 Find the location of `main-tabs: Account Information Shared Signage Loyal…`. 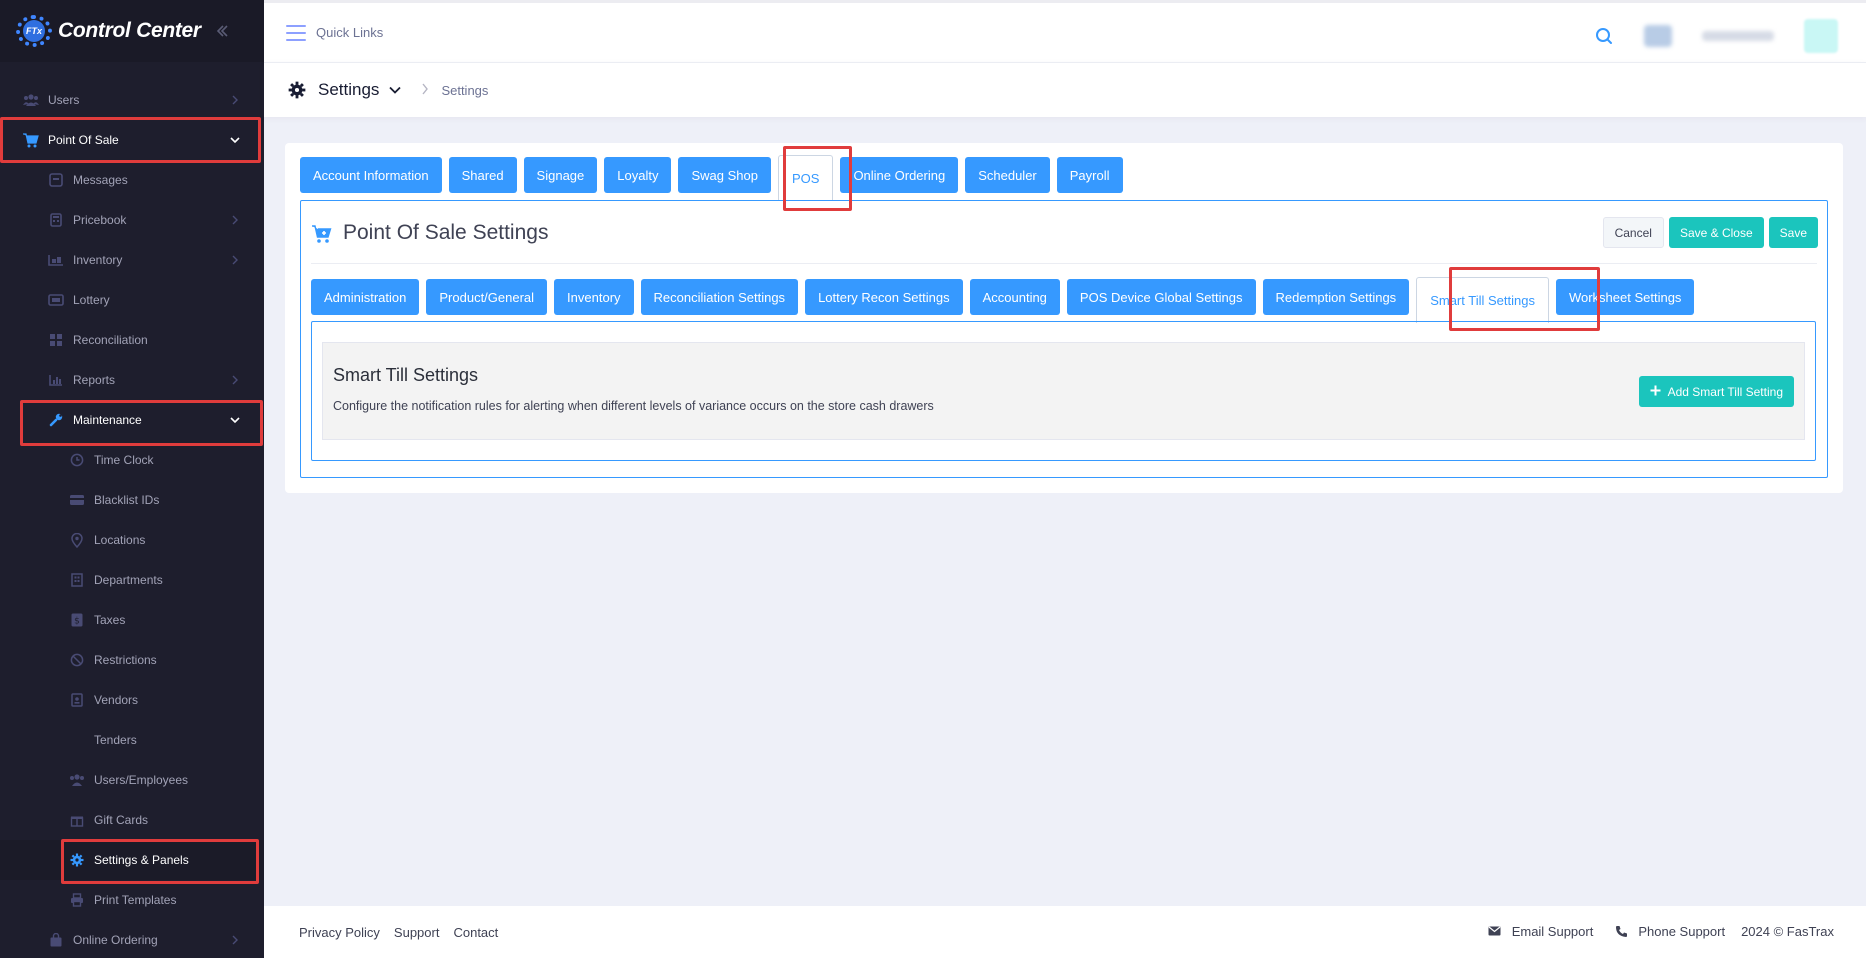

main-tabs: Account Information Shared Signage Loyal… is located at coordinates (715, 178).